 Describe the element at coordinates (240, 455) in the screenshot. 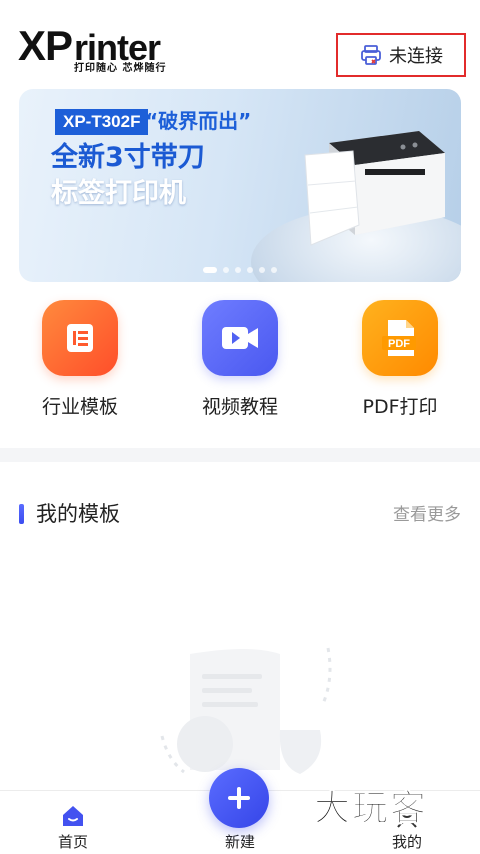

I see `section-divider` at that location.